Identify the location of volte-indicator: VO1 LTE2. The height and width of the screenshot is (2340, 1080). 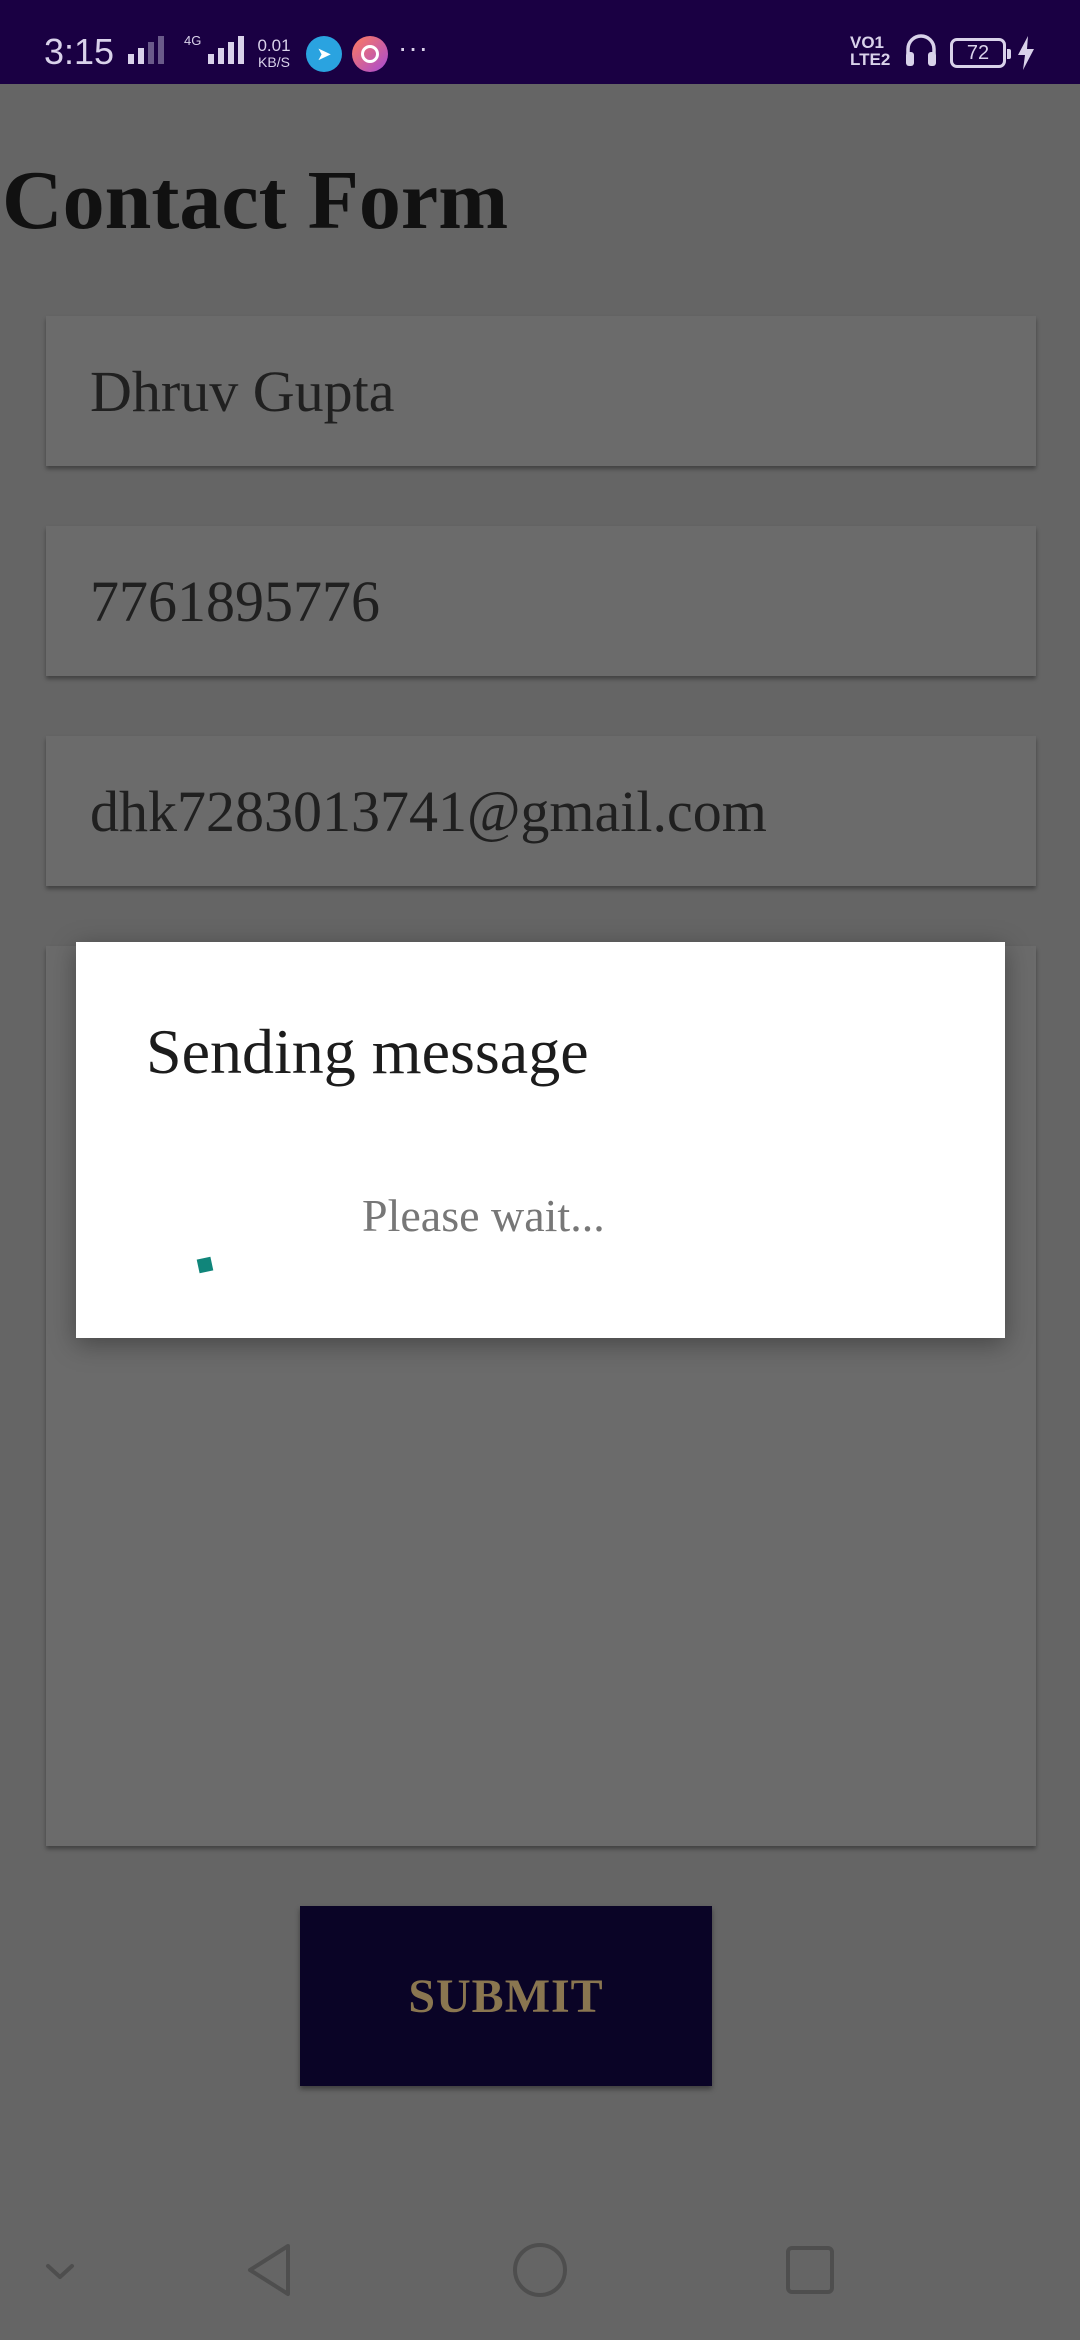
(870, 51).